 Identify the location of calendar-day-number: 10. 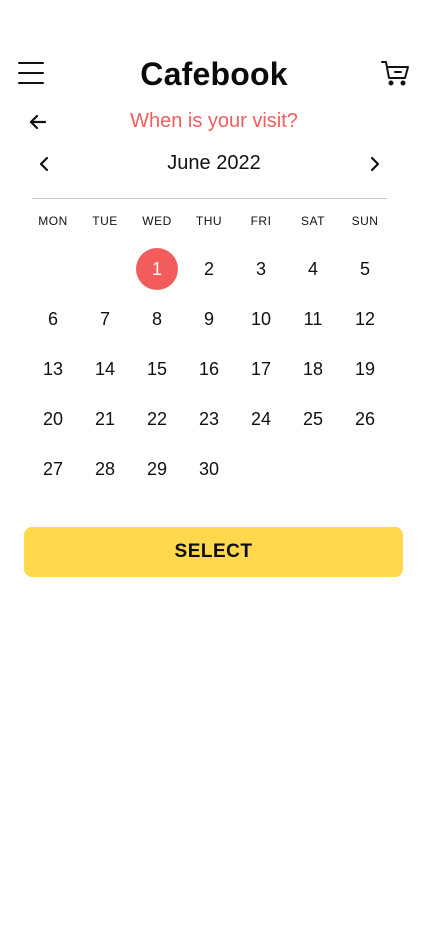
(261, 318).